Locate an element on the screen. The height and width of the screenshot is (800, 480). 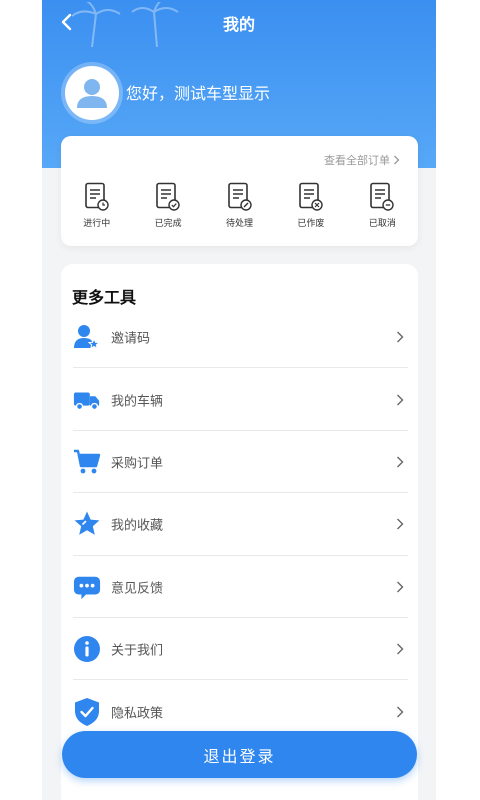
tool-item-invite-code: 邀请码 is located at coordinates (239, 337).